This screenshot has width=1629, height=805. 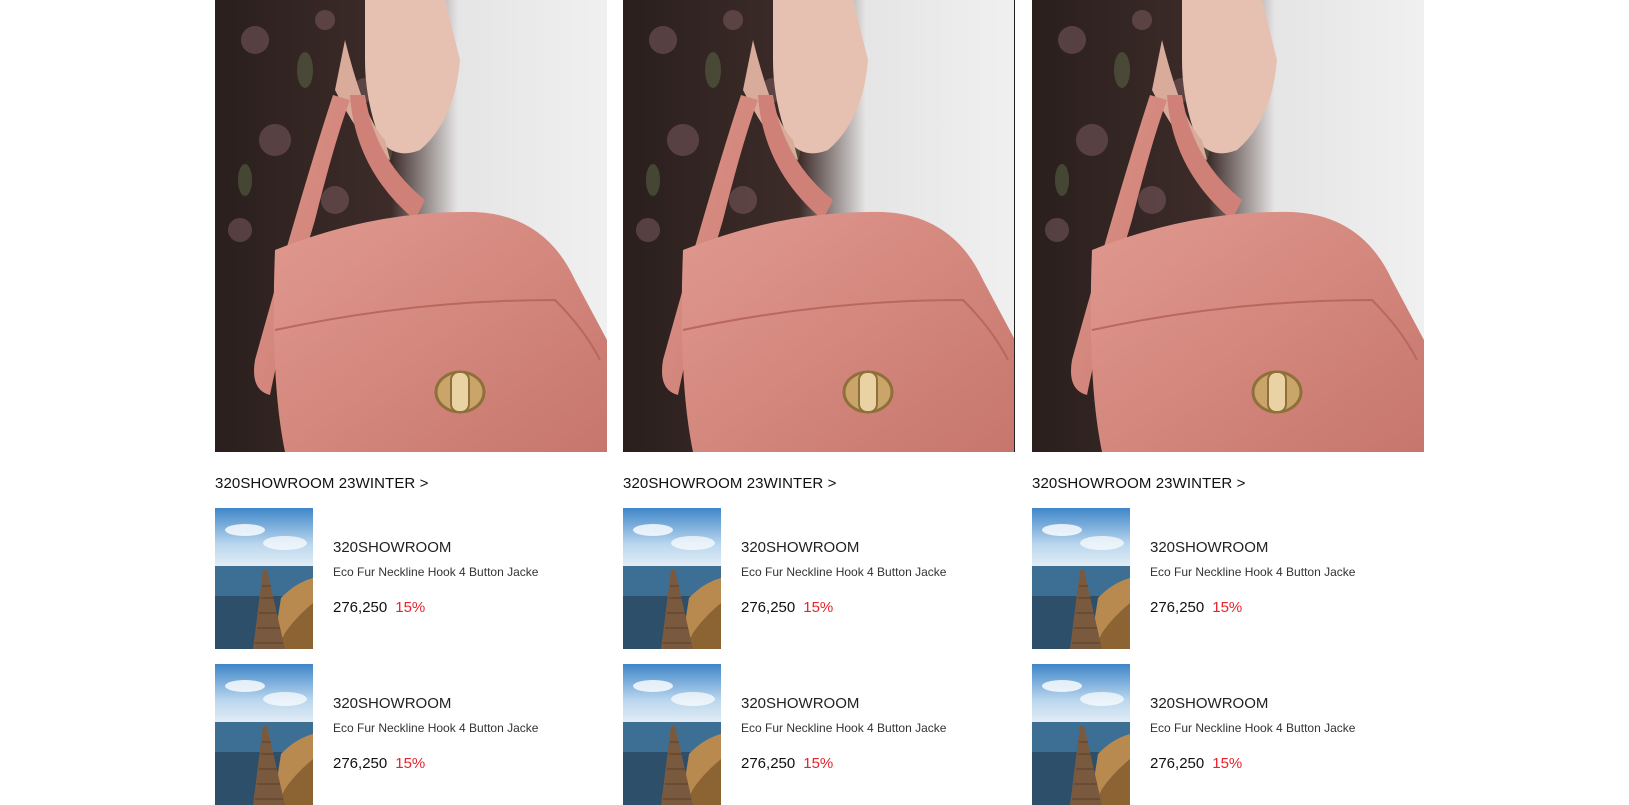 I want to click on column-divider, so click(x=1014, y=226).